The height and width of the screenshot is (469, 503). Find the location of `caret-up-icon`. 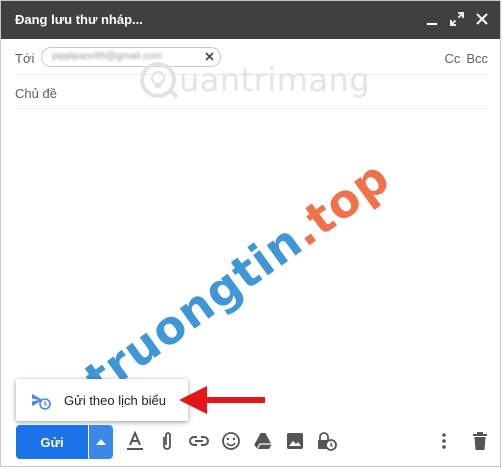

caret-up-icon is located at coordinates (101, 442).